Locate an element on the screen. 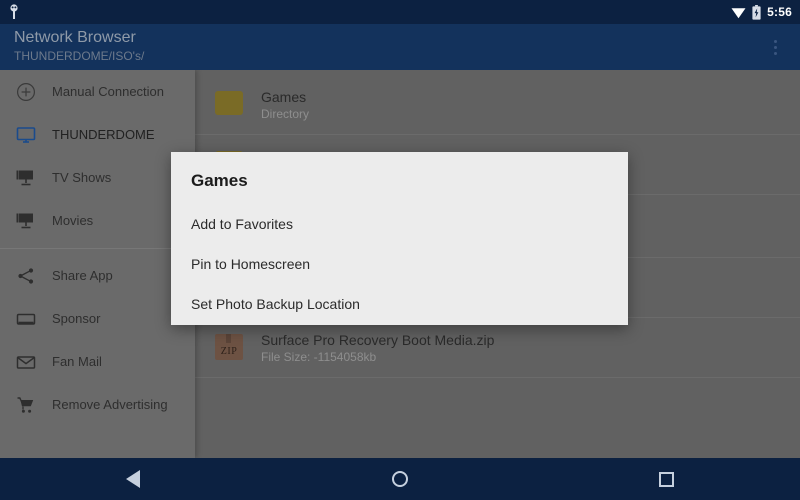  home-icon is located at coordinates (400, 479).